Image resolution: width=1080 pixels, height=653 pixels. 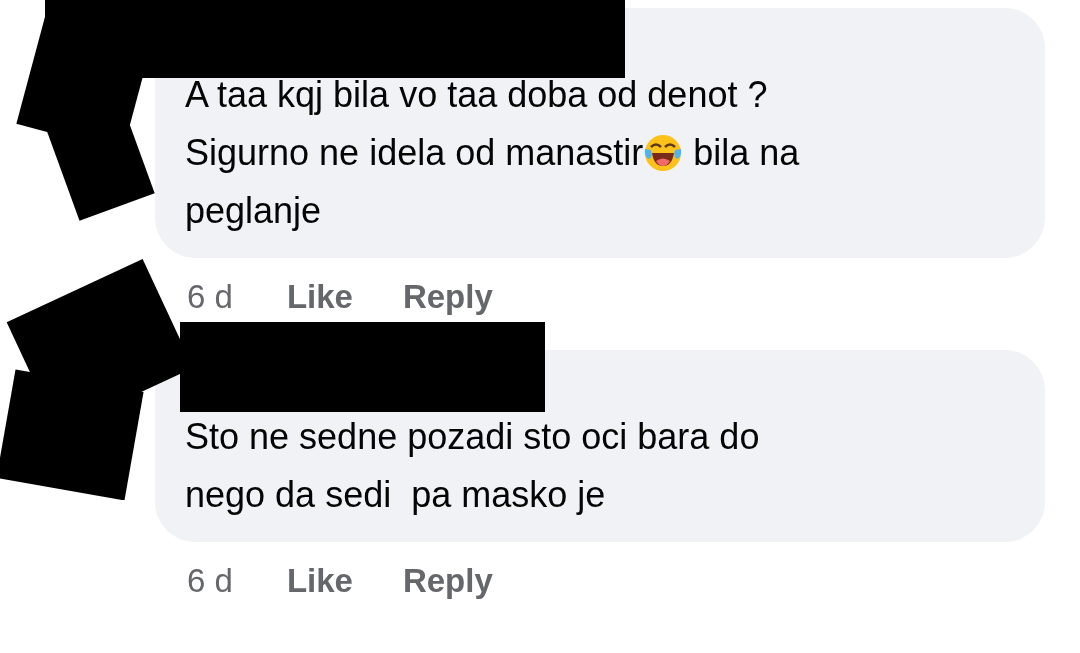 What do you see at coordinates (395, 495) in the screenshot?
I see `comment-text: nego da sedi pa masko je` at bounding box center [395, 495].